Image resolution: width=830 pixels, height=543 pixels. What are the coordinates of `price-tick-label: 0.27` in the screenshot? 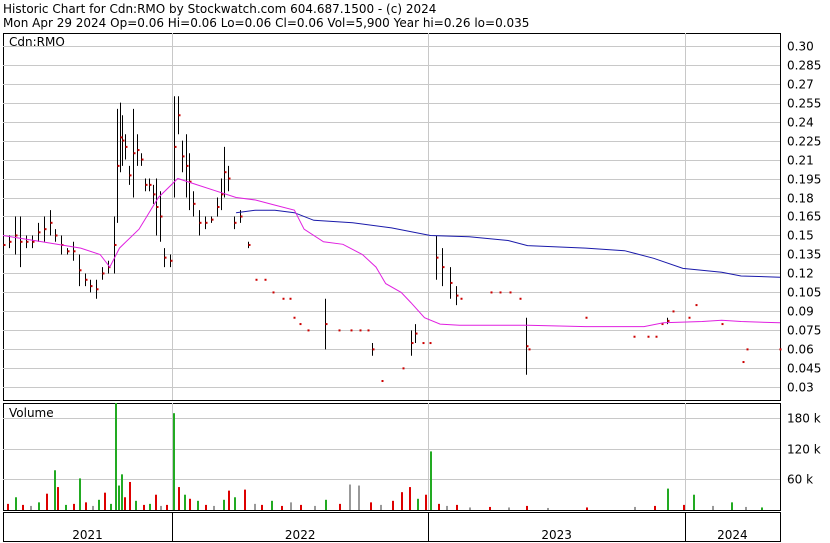 It's located at (800, 85).